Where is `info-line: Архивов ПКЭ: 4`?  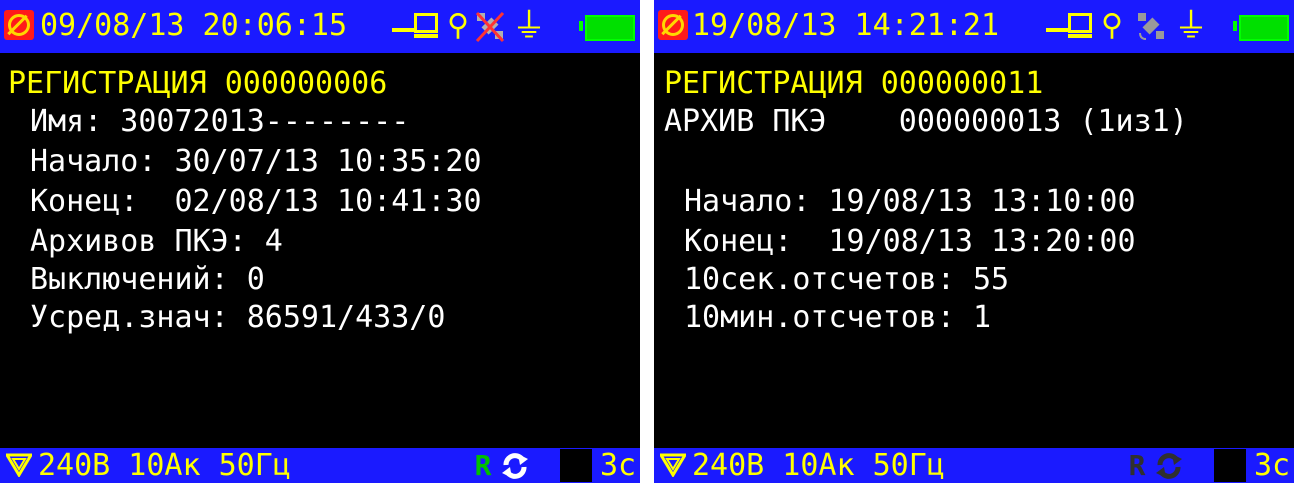 info-line: Архивов ПКЭ: 4 is located at coordinates (156, 241).